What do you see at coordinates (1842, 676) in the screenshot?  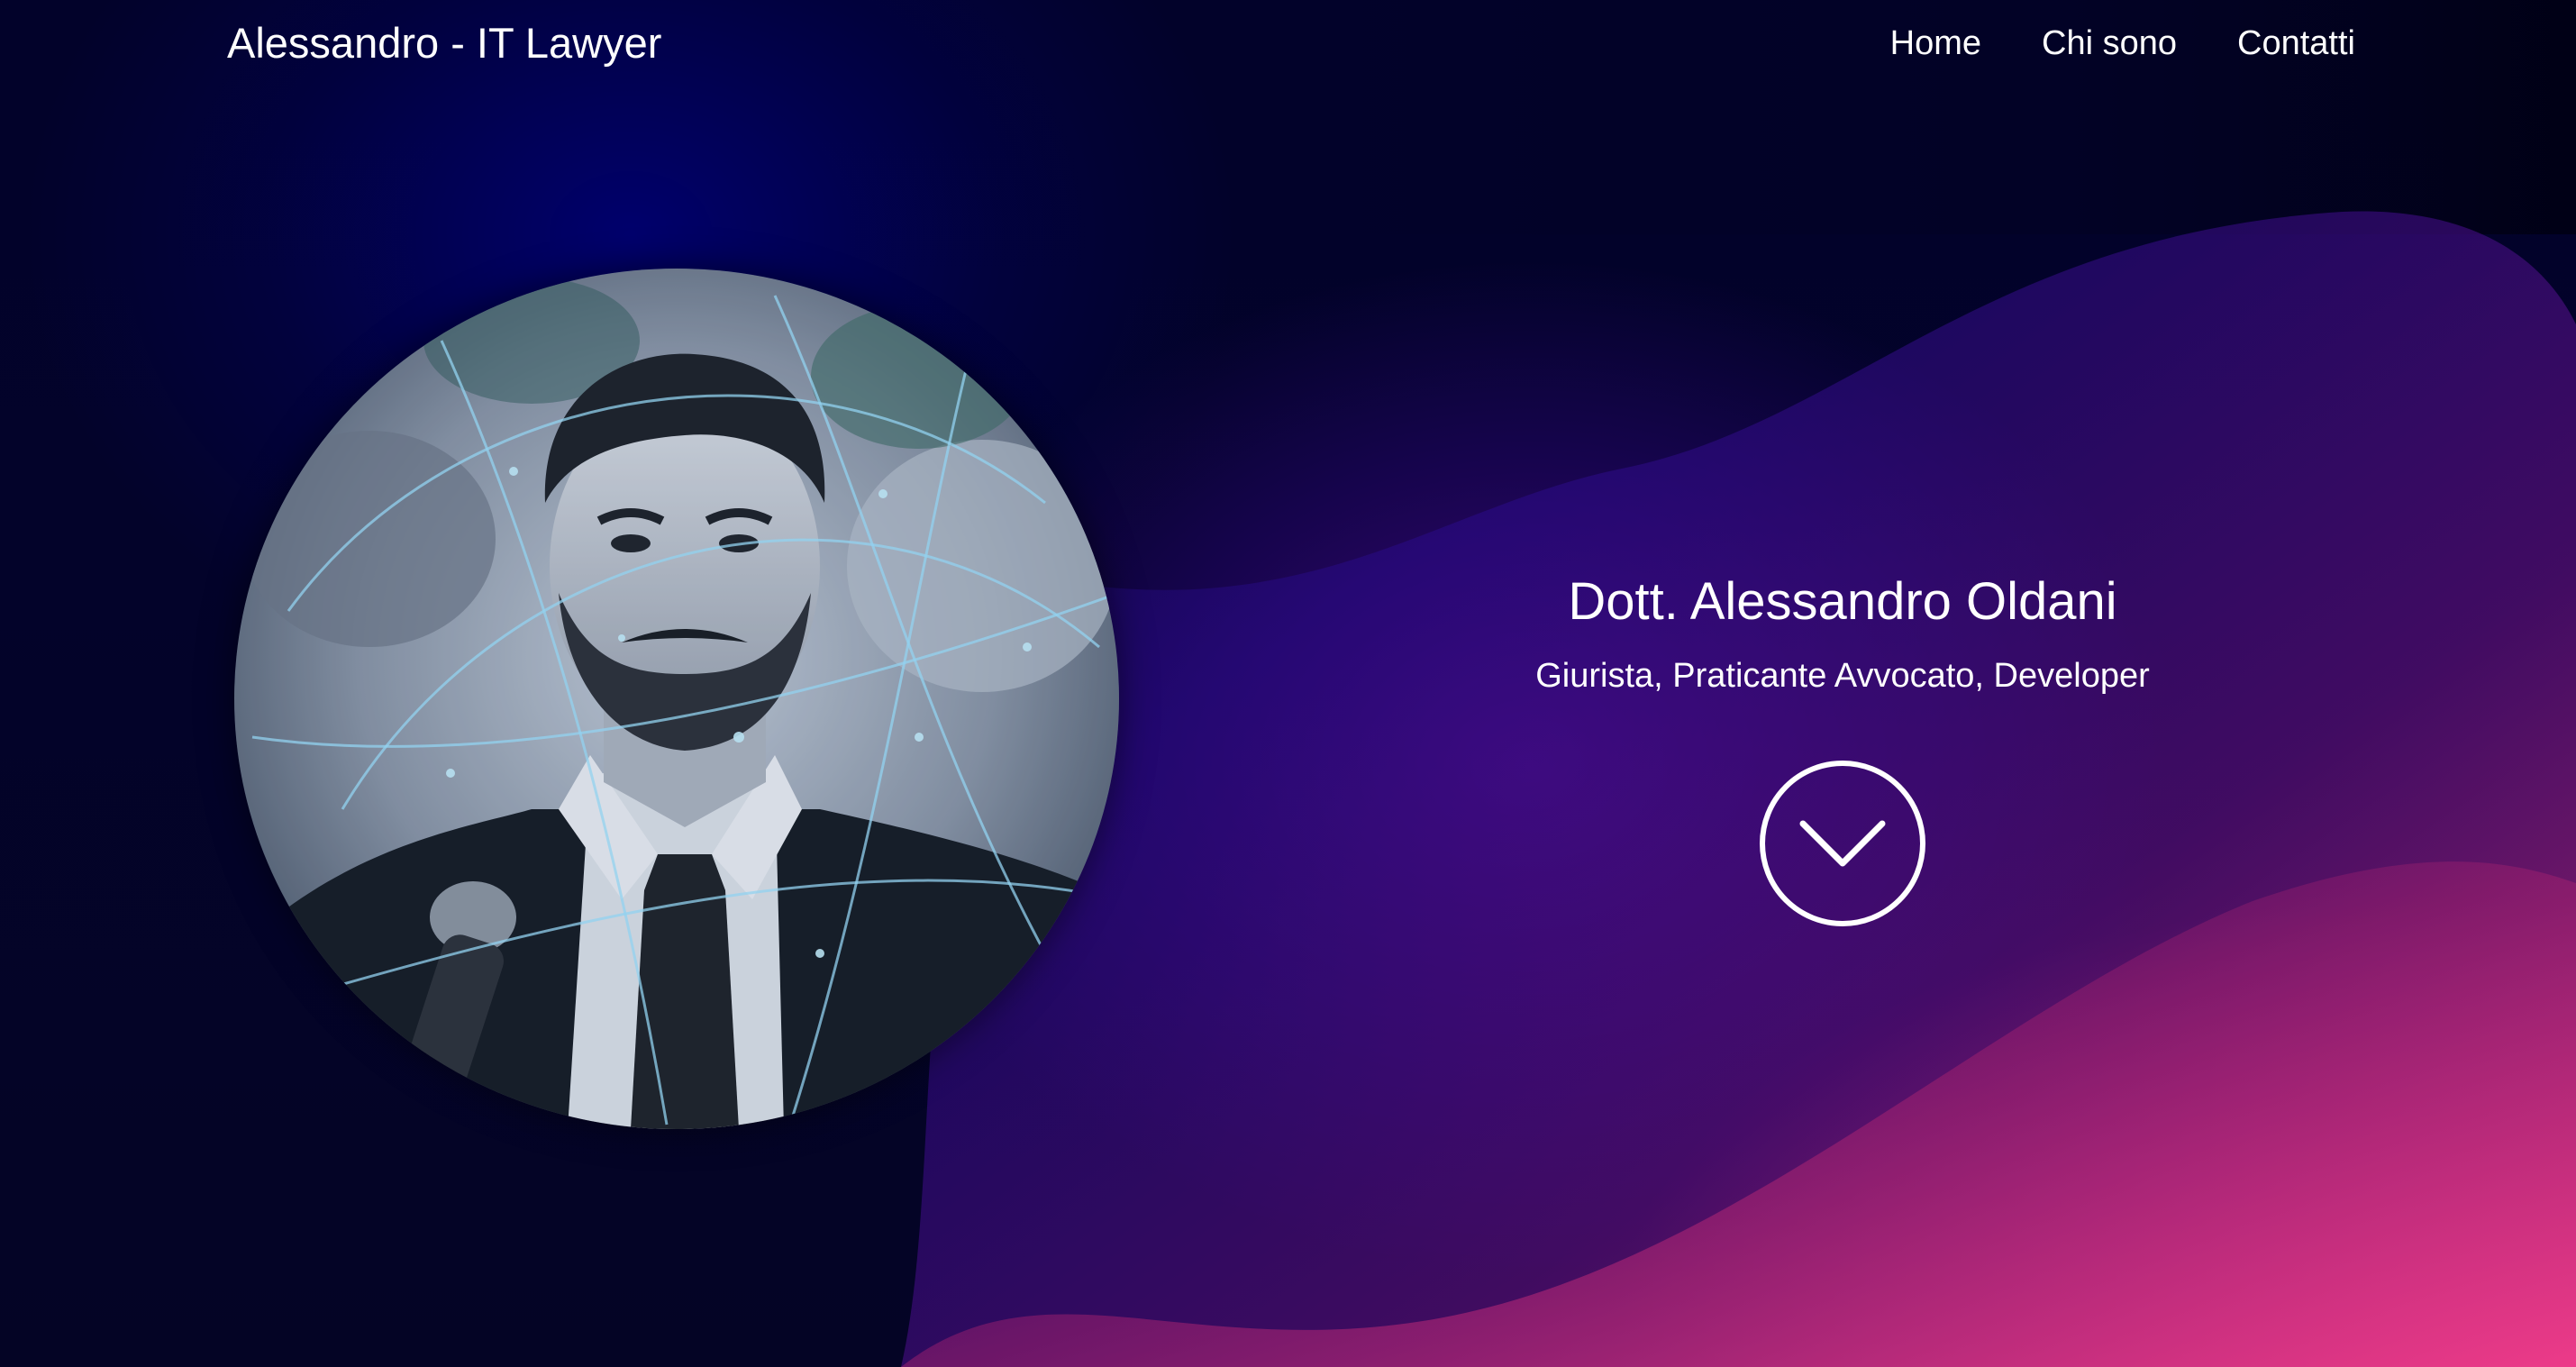 I see `hero-subtitle: Giurista, Praticante Avvocato, Developer` at bounding box center [1842, 676].